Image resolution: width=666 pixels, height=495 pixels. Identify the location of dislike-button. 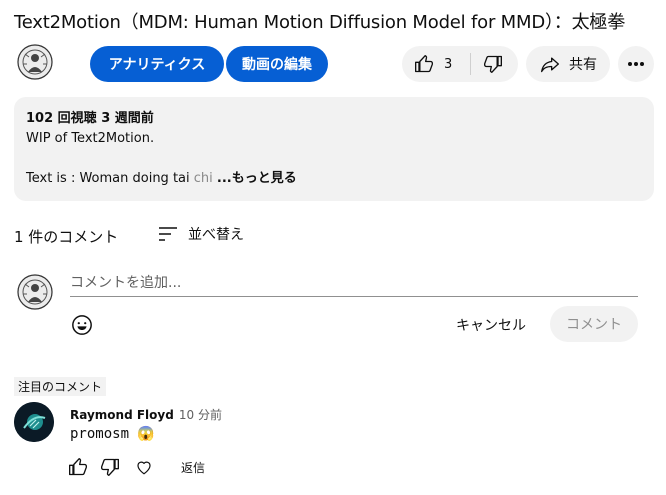
(487, 64).